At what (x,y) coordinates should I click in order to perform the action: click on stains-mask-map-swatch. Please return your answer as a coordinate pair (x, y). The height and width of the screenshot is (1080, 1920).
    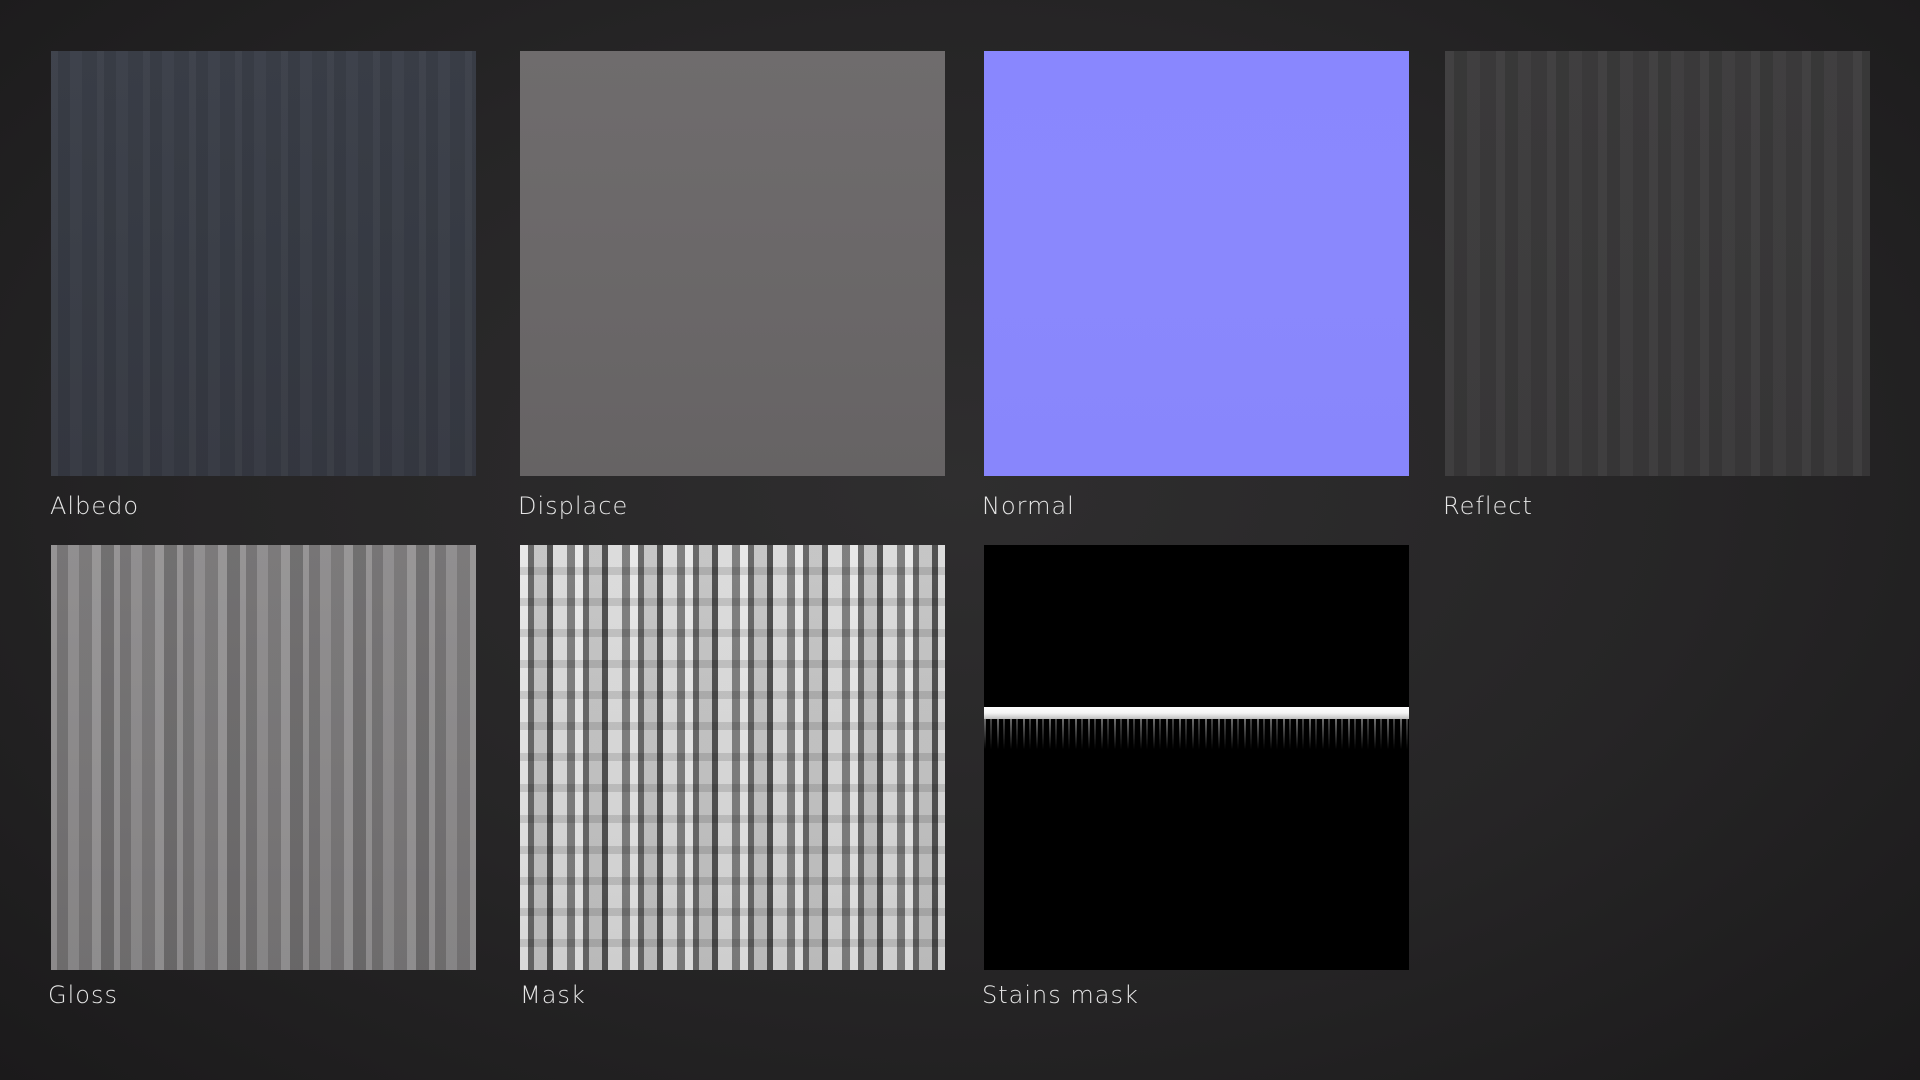
    Looking at the image, I should click on (1196, 757).